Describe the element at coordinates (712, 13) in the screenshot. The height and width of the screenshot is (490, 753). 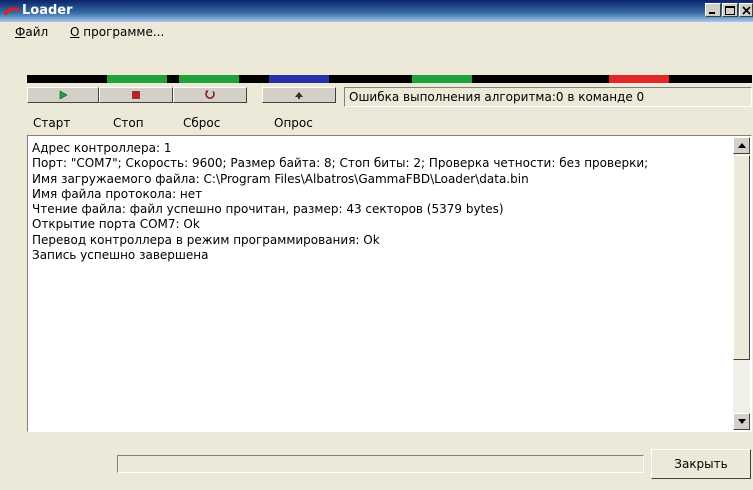
I see `minimize-icon` at that location.